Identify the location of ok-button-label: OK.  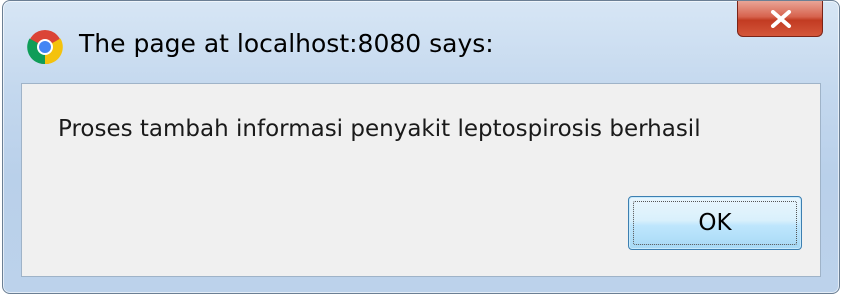
(715, 223).